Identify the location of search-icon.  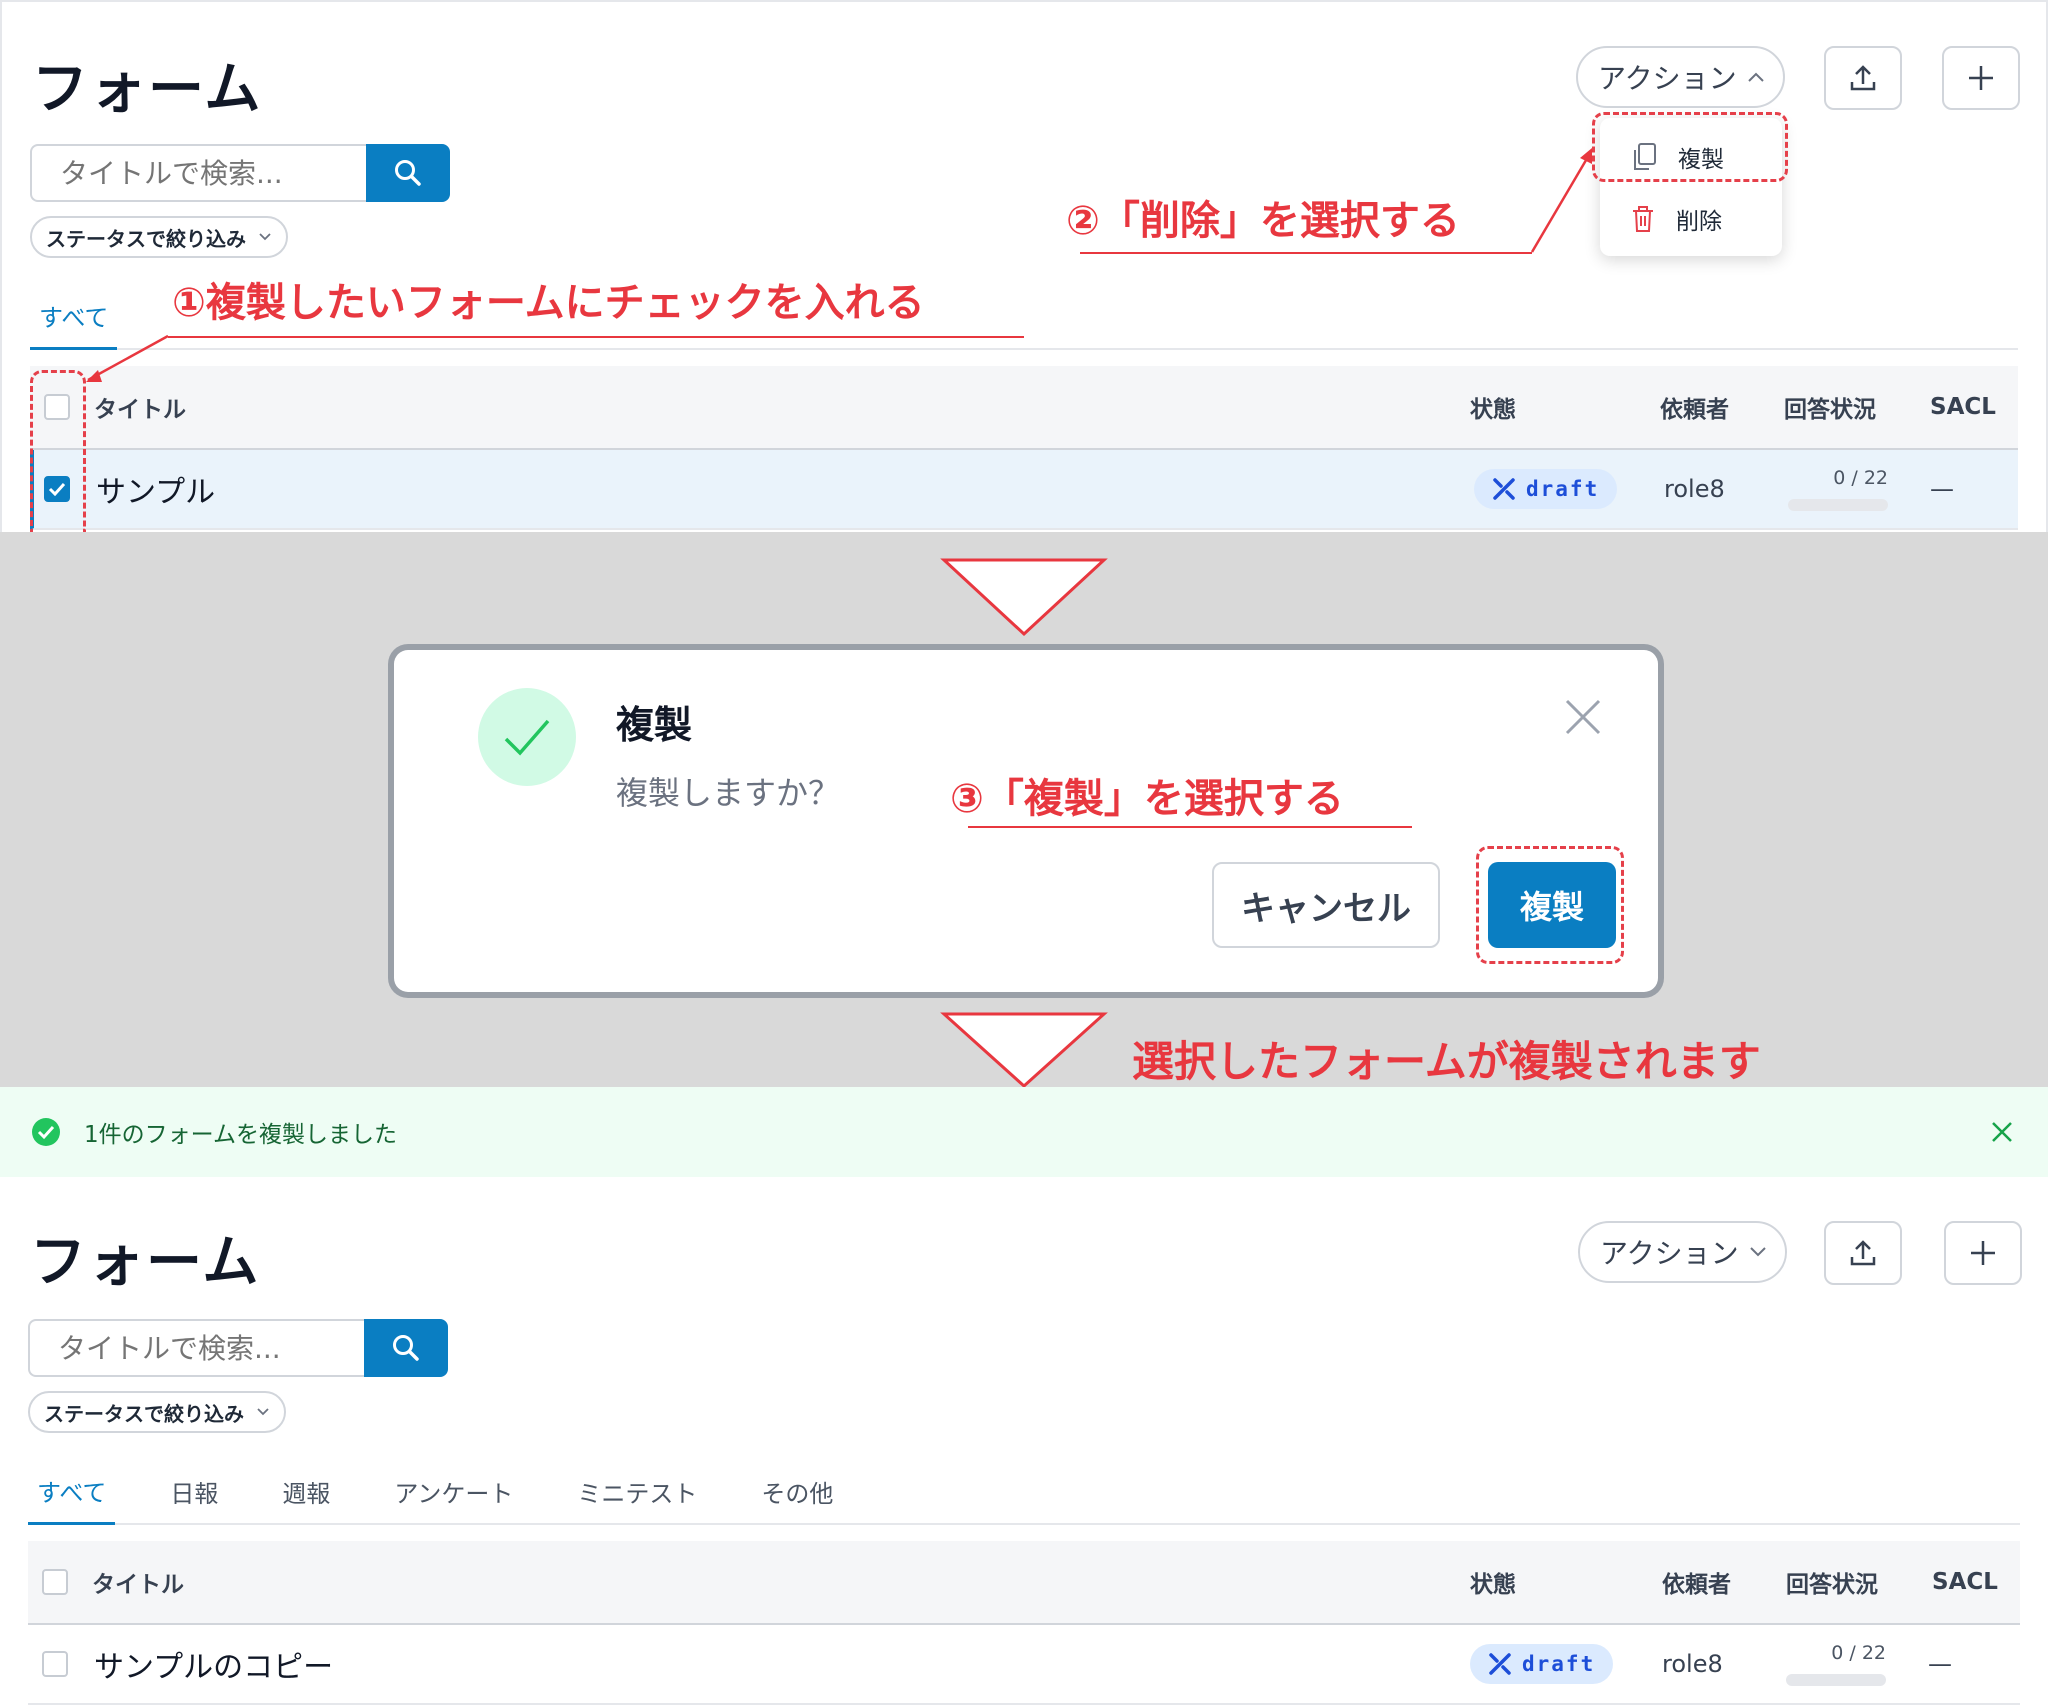
(406, 1348).